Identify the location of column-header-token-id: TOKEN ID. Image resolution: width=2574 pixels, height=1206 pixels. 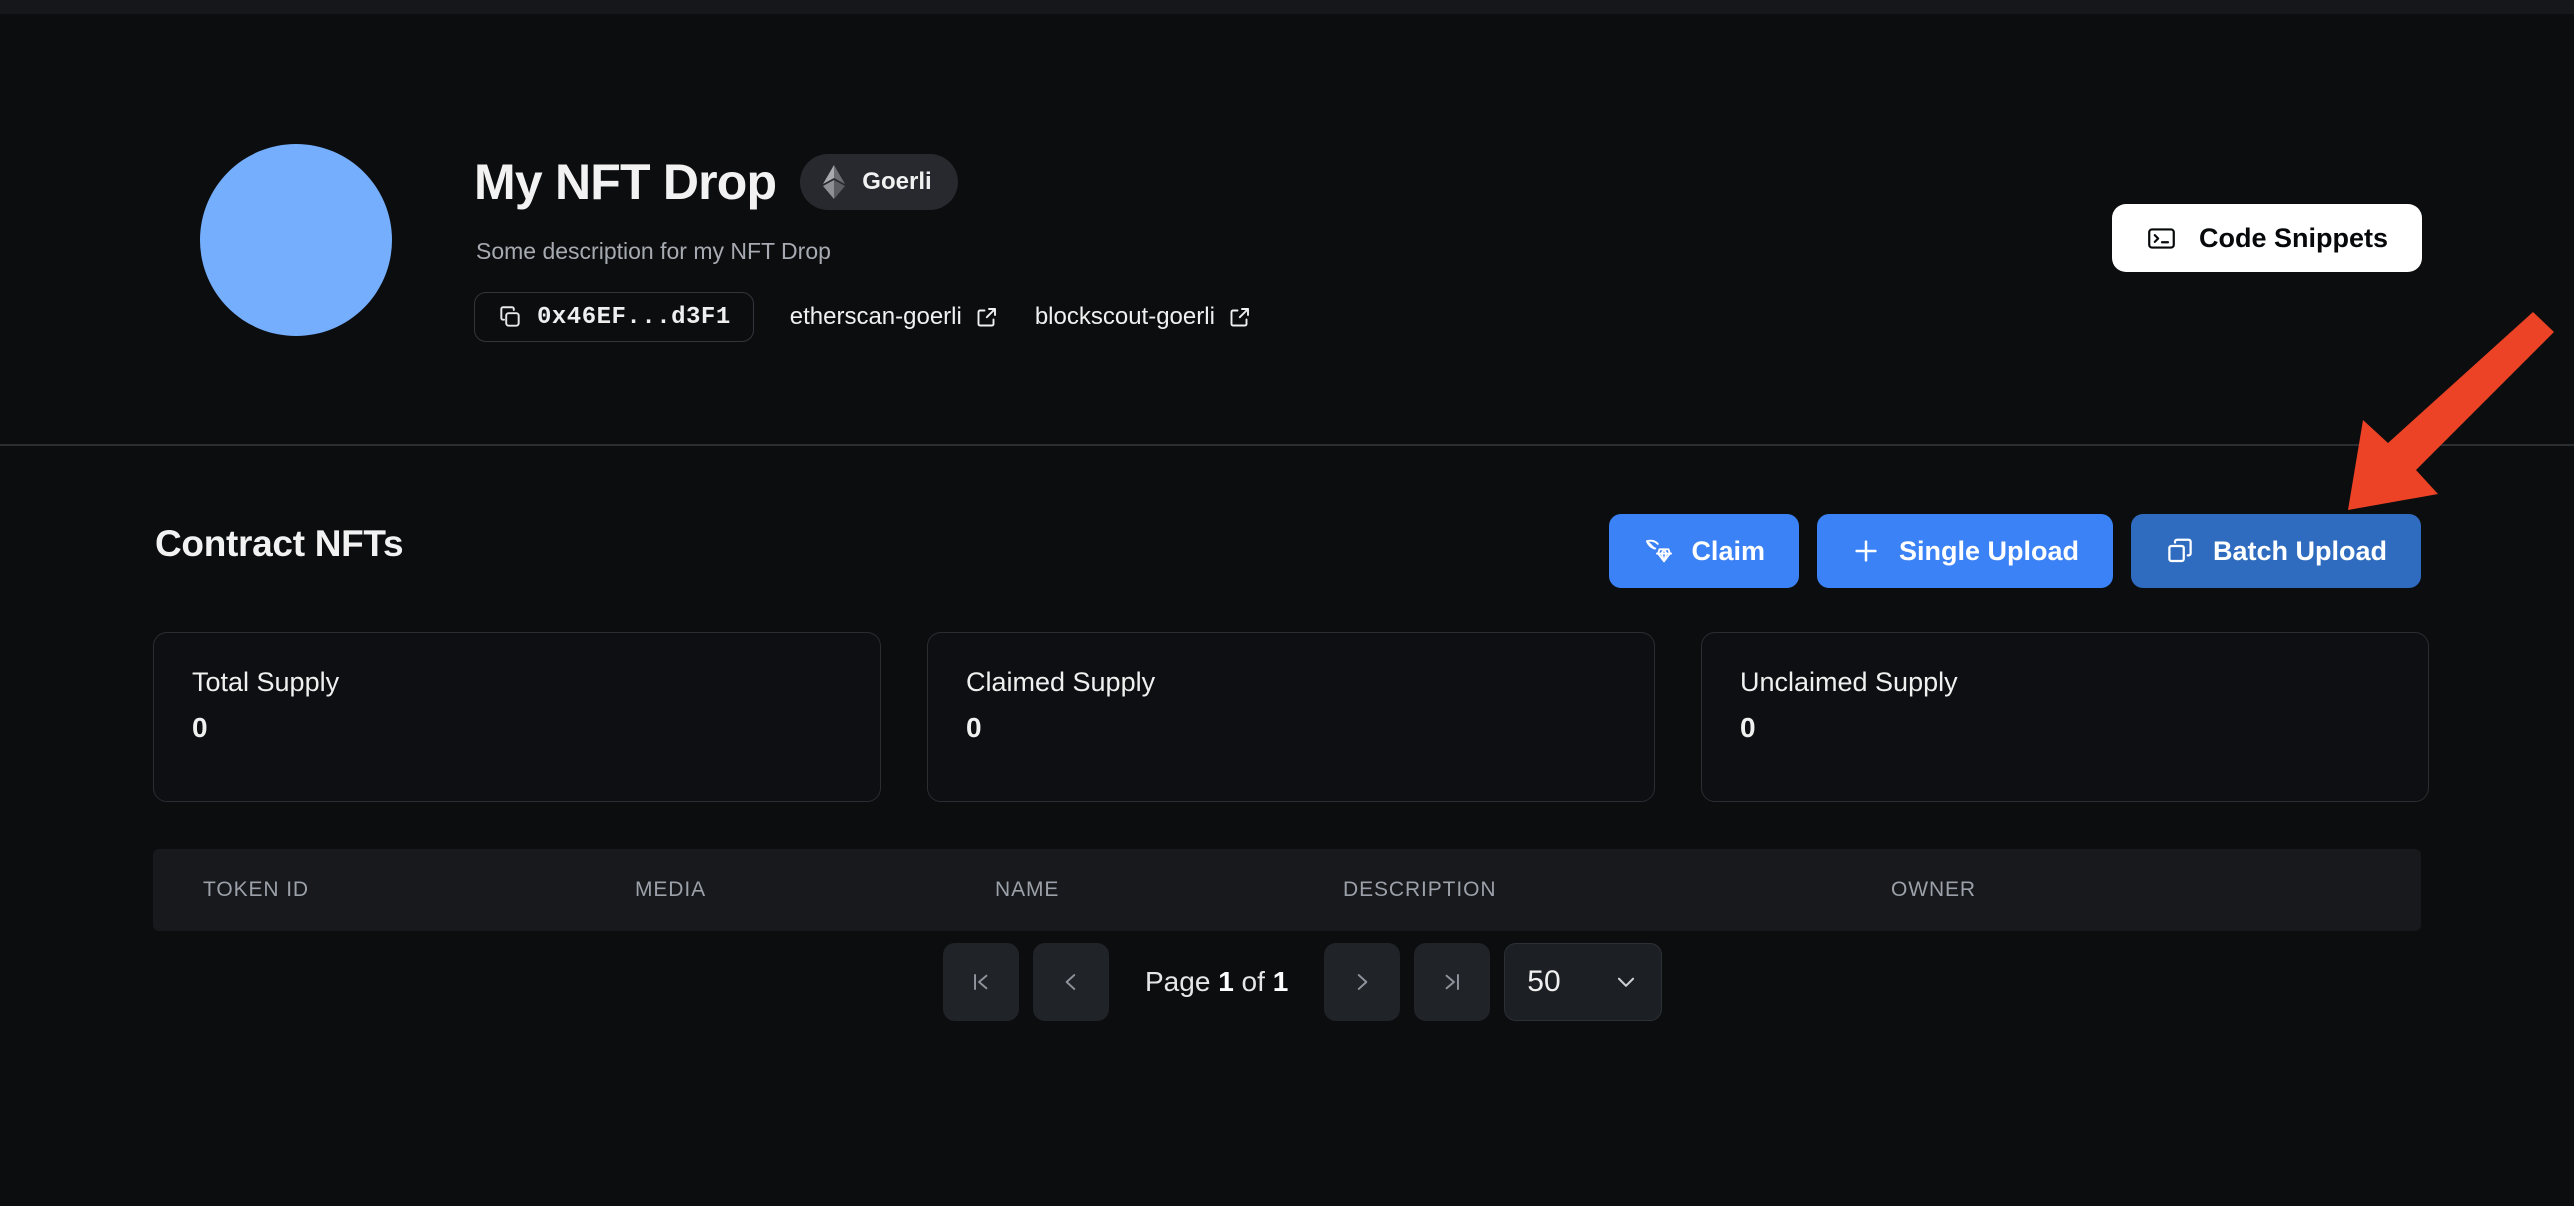
(256, 889).